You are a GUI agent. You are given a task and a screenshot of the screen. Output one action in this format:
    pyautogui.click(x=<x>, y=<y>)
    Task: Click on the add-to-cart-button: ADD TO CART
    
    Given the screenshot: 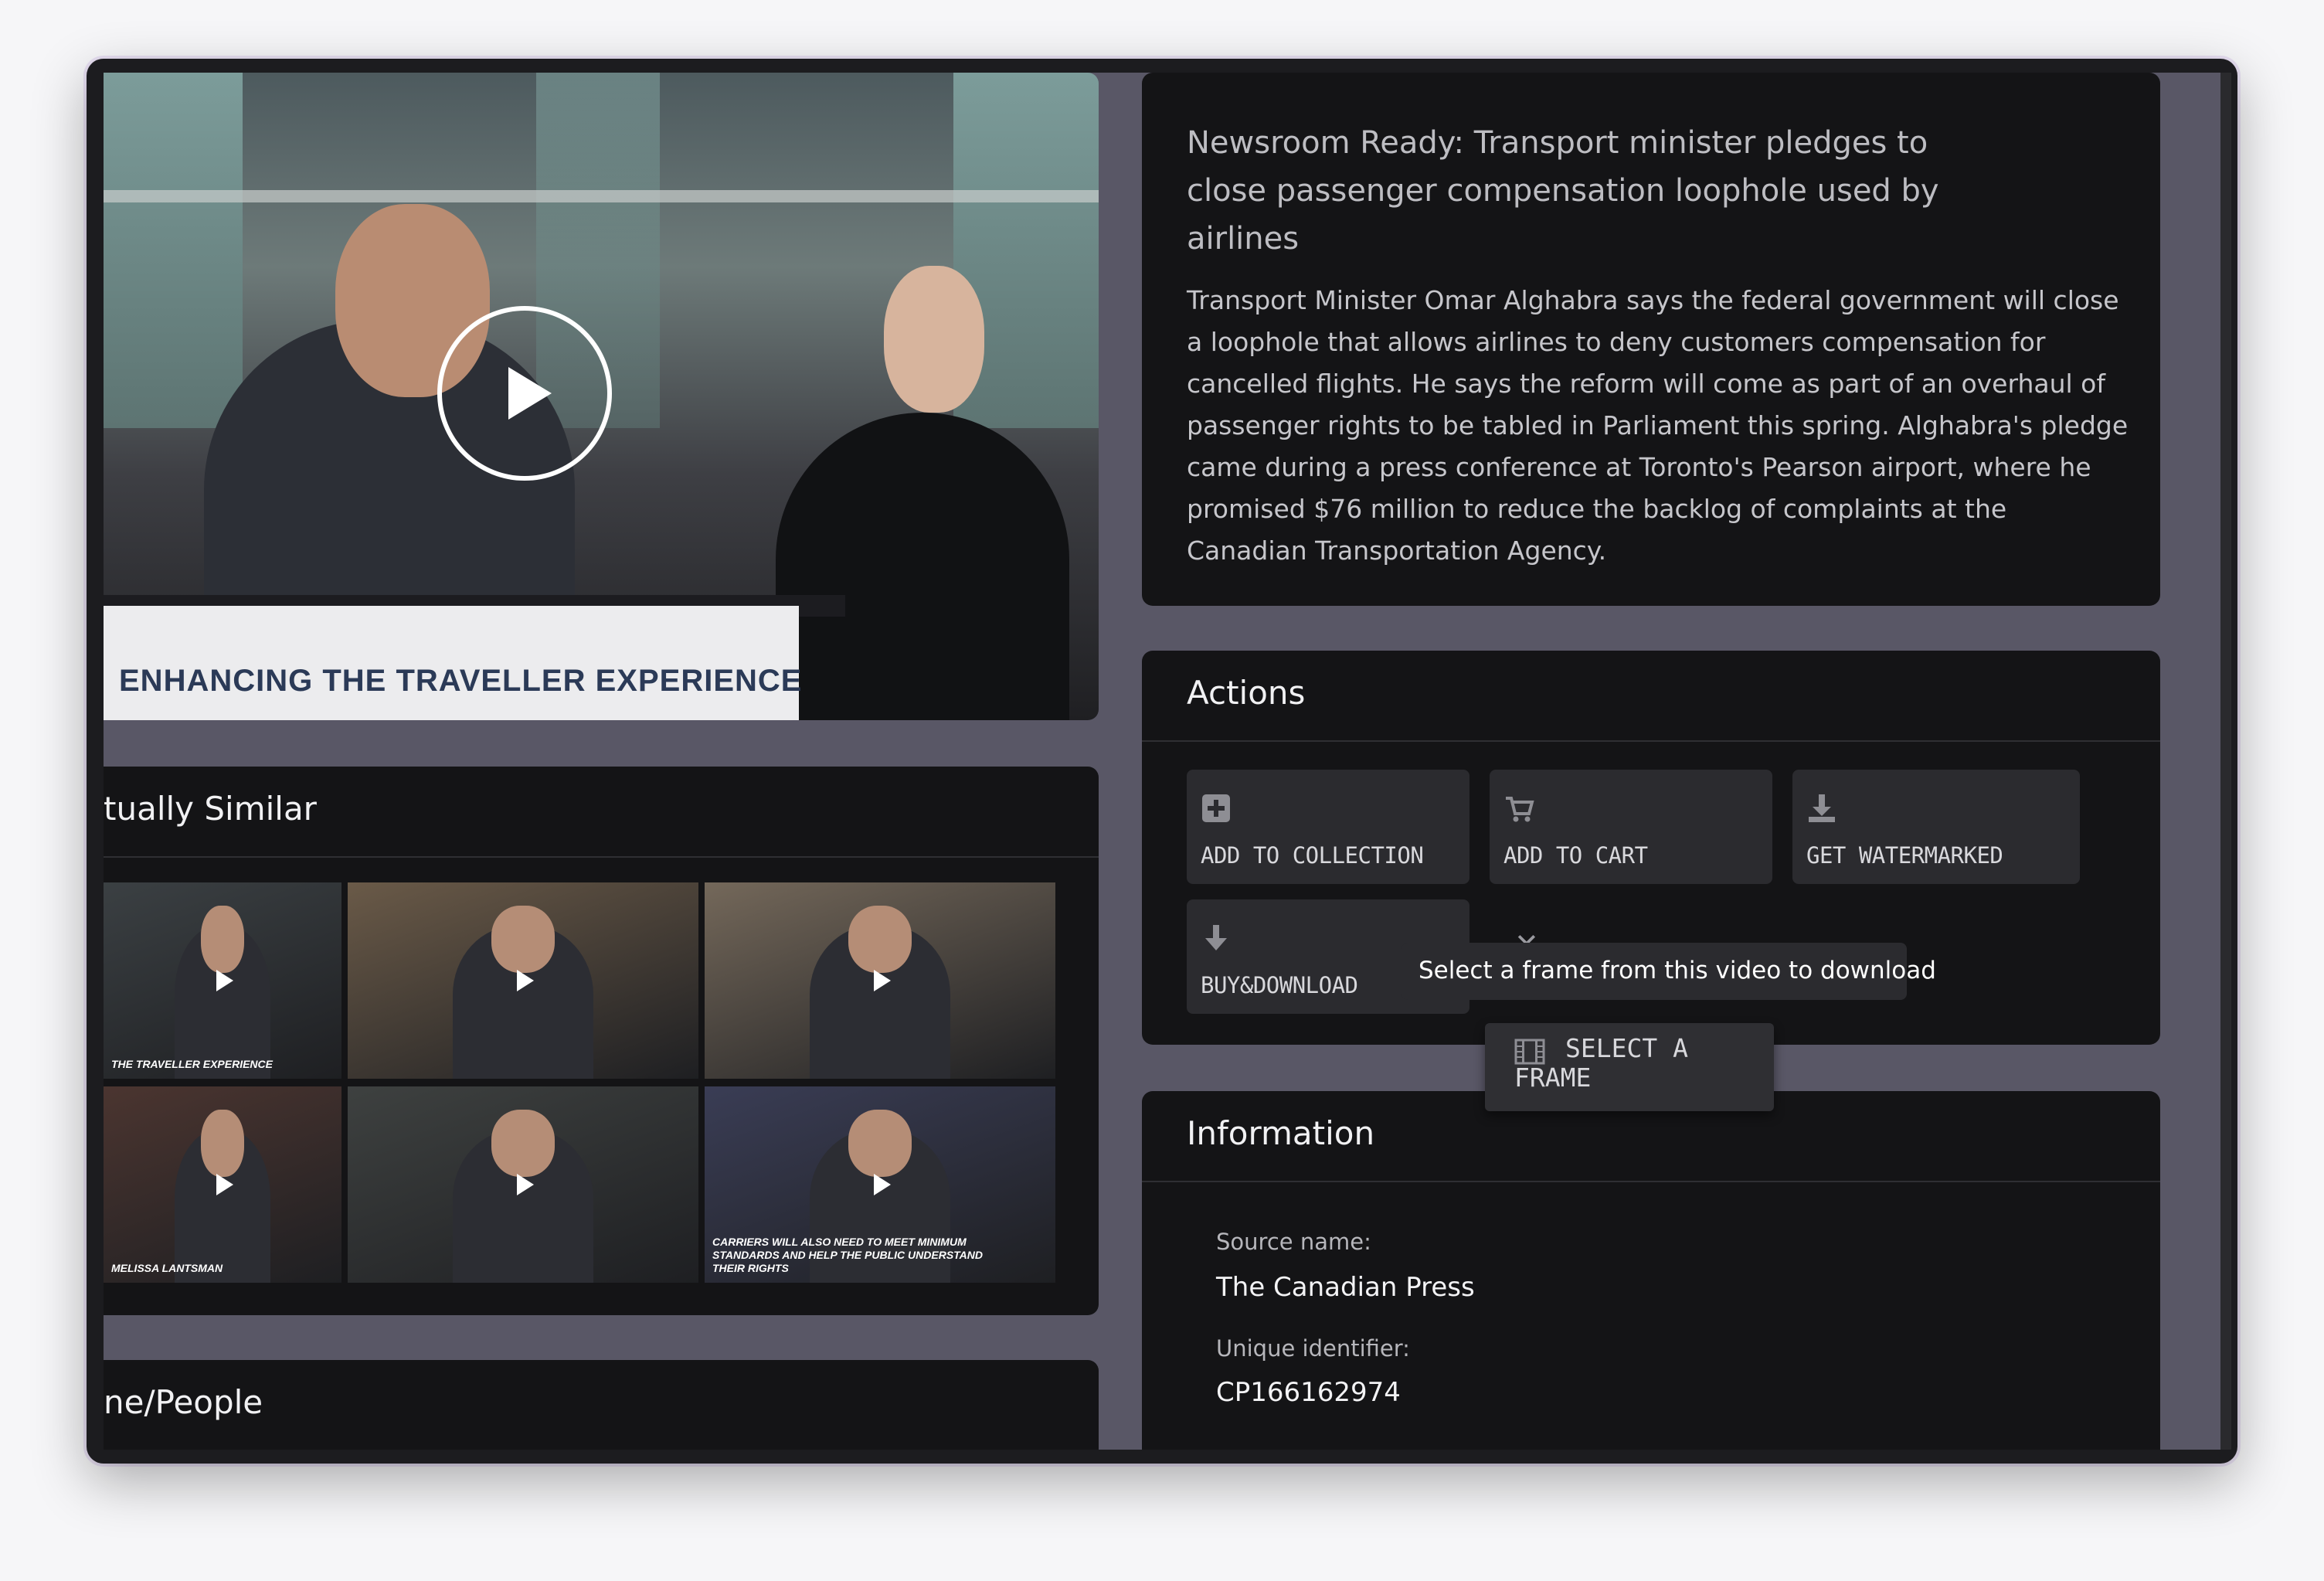 What is the action you would take?
    pyautogui.click(x=1631, y=827)
    